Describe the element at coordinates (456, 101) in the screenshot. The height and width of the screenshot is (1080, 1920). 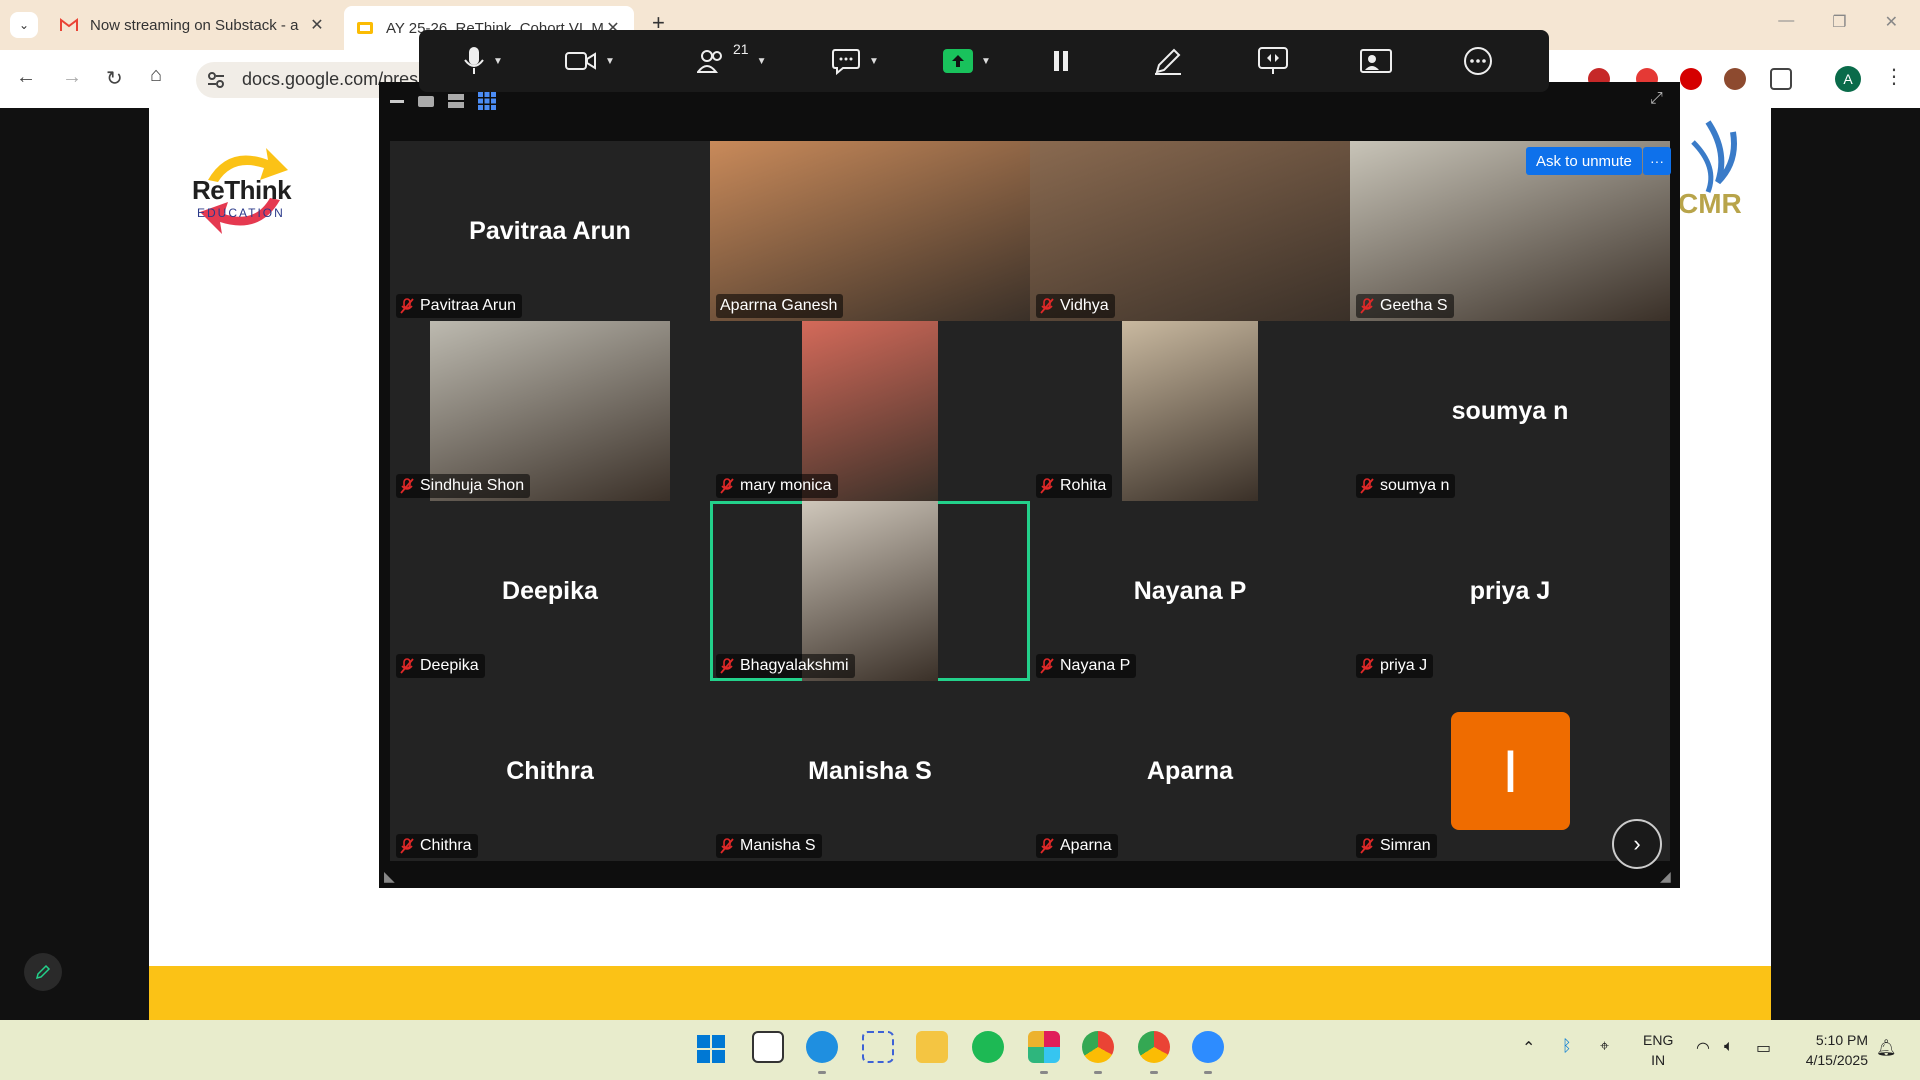
I see `strip-view-icon` at that location.